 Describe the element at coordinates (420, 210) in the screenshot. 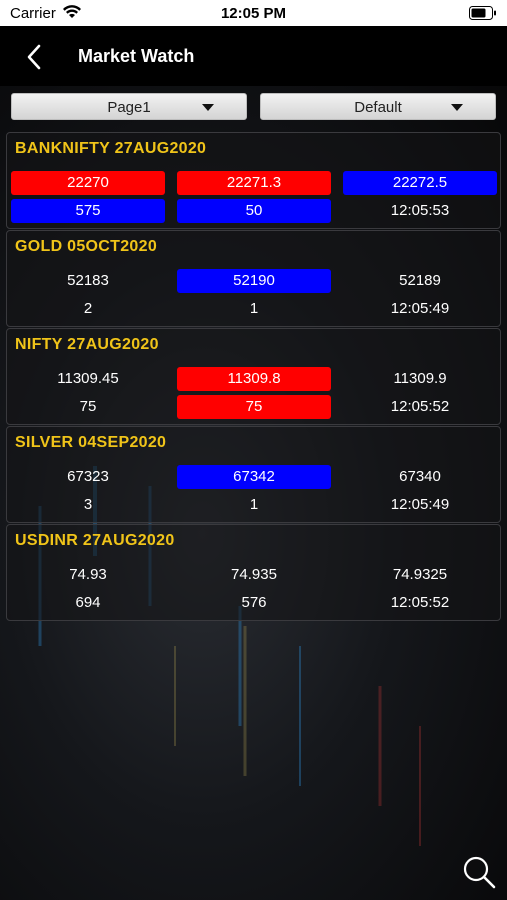

I see `last-update-time: 12:05:53` at that location.